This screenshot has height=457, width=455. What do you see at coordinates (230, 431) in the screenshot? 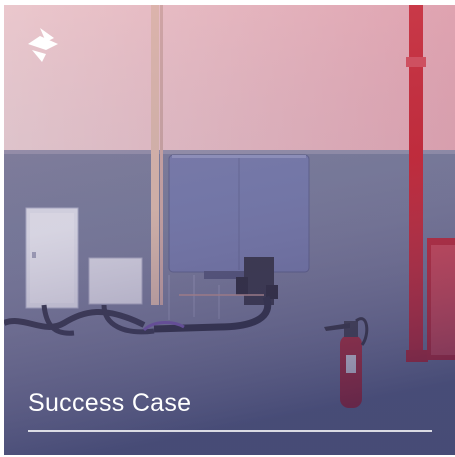
I see `title-underline` at bounding box center [230, 431].